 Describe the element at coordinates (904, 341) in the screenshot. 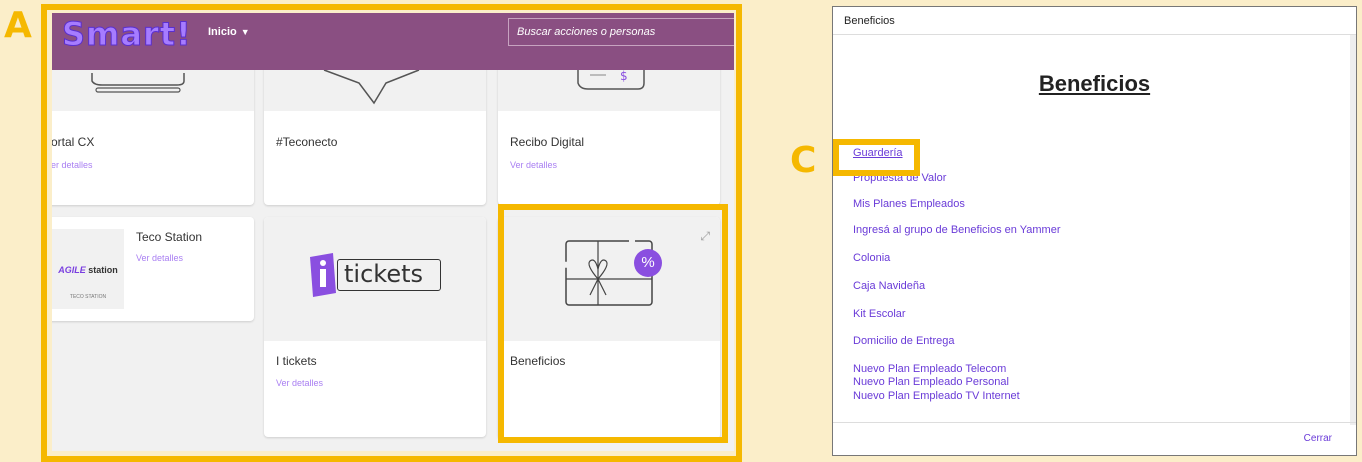

I see `link-domicilio-entrega: Domicilio de Entrega` at that location.